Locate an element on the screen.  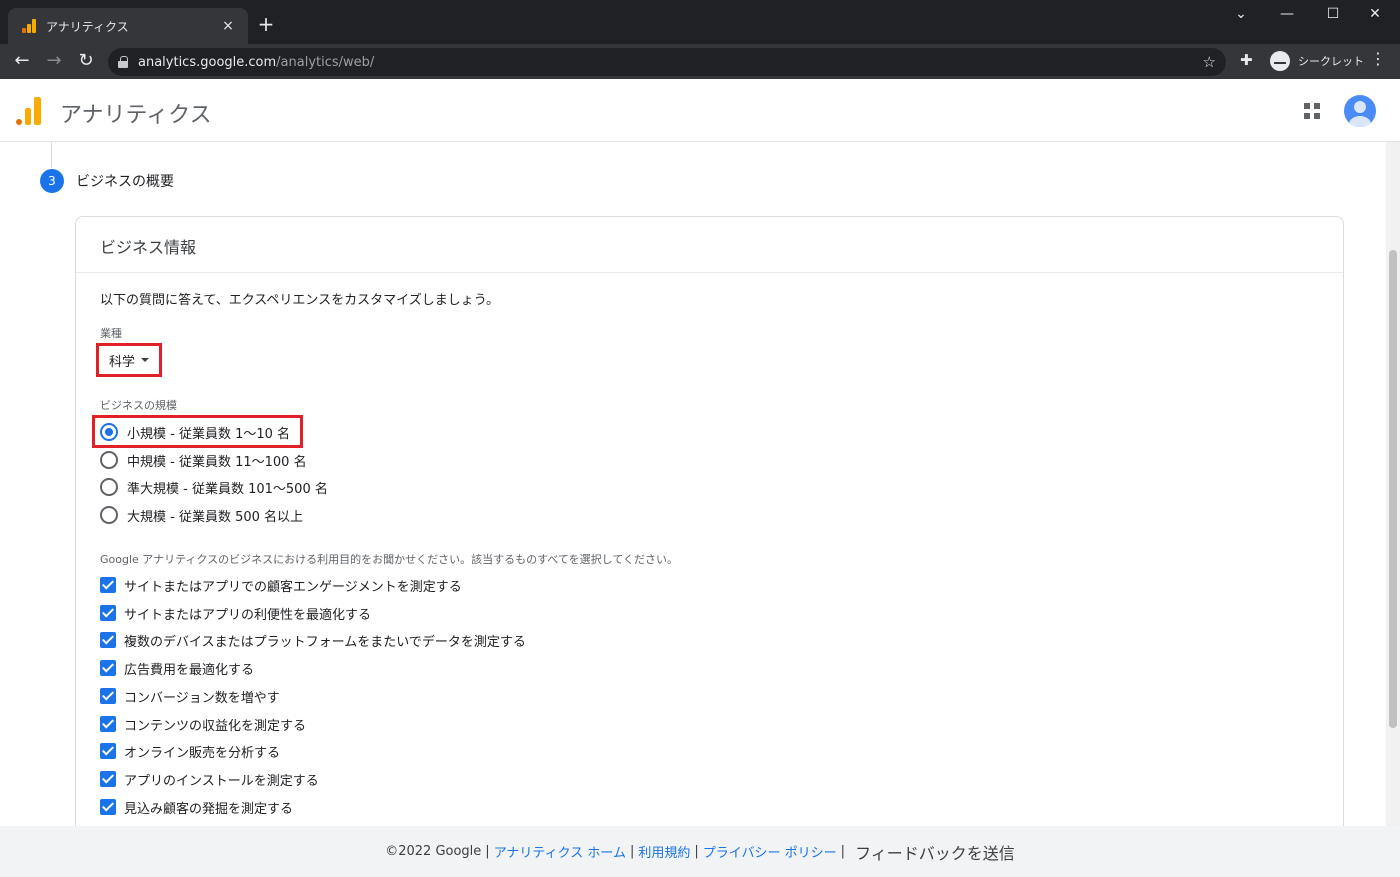
industry-label: 業種 is located at coordinates (111, 333).